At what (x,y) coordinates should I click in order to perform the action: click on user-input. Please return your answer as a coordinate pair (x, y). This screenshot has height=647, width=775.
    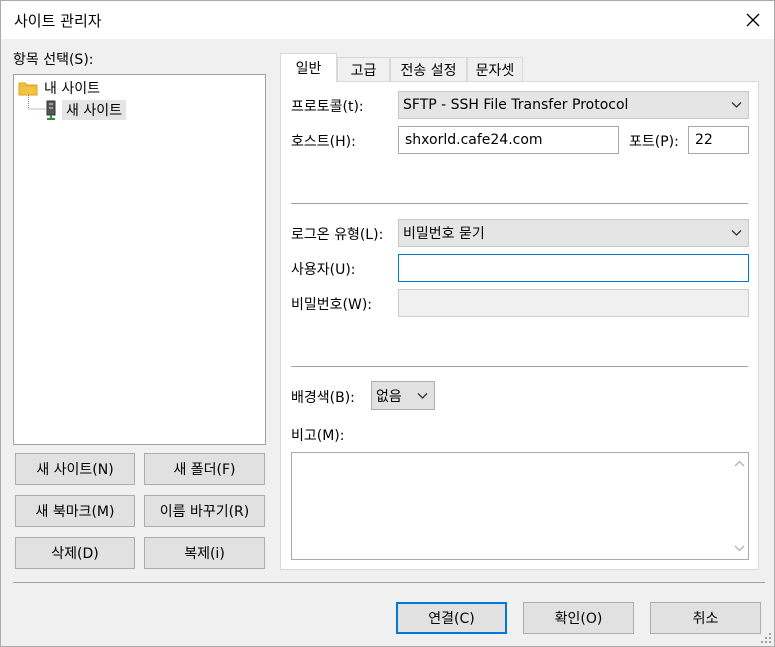
    Looking at the image, I should click on (573, 268).